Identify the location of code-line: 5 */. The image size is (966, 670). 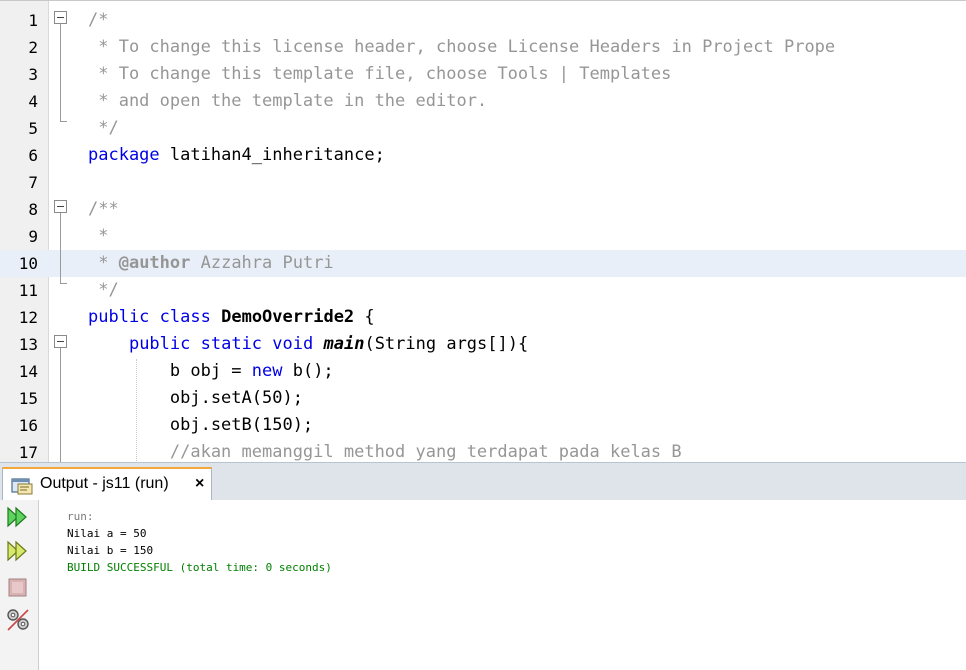
(483, 128).